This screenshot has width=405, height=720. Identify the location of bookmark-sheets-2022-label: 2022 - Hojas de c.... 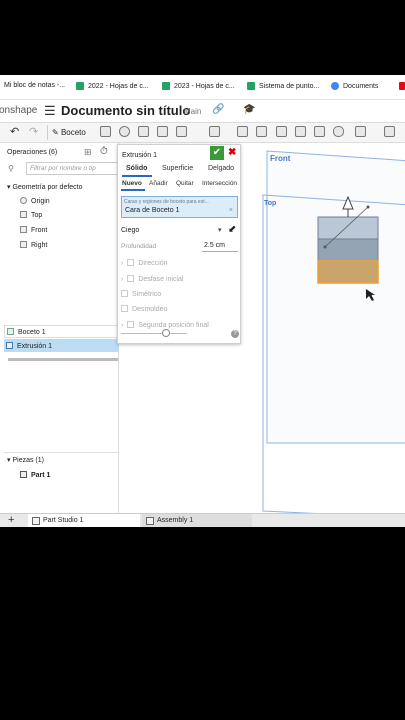
(118, 86).